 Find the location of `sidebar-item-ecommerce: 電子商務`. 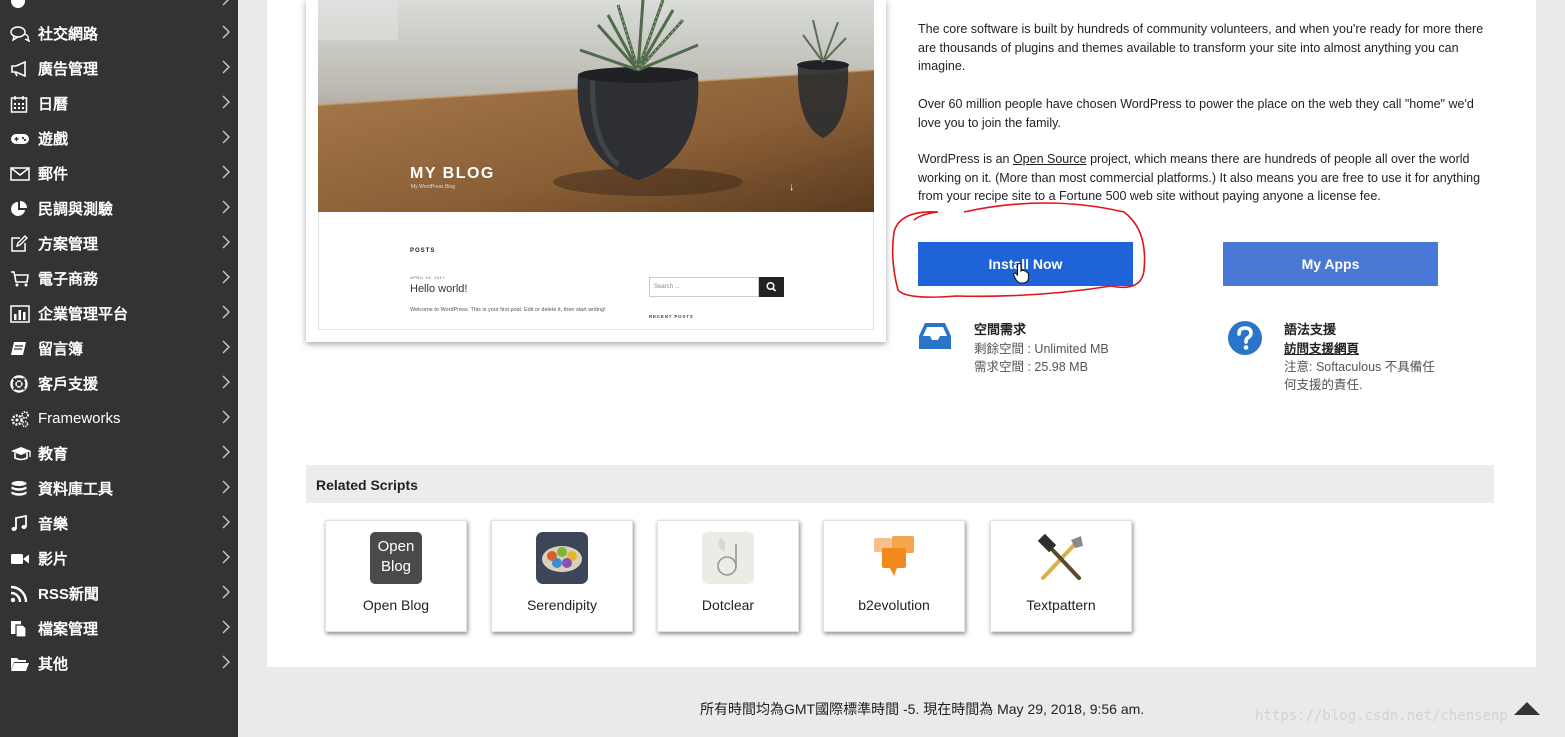

sidebar-item-ecommerce: 電子商務 is located at coordinates (119, 278).